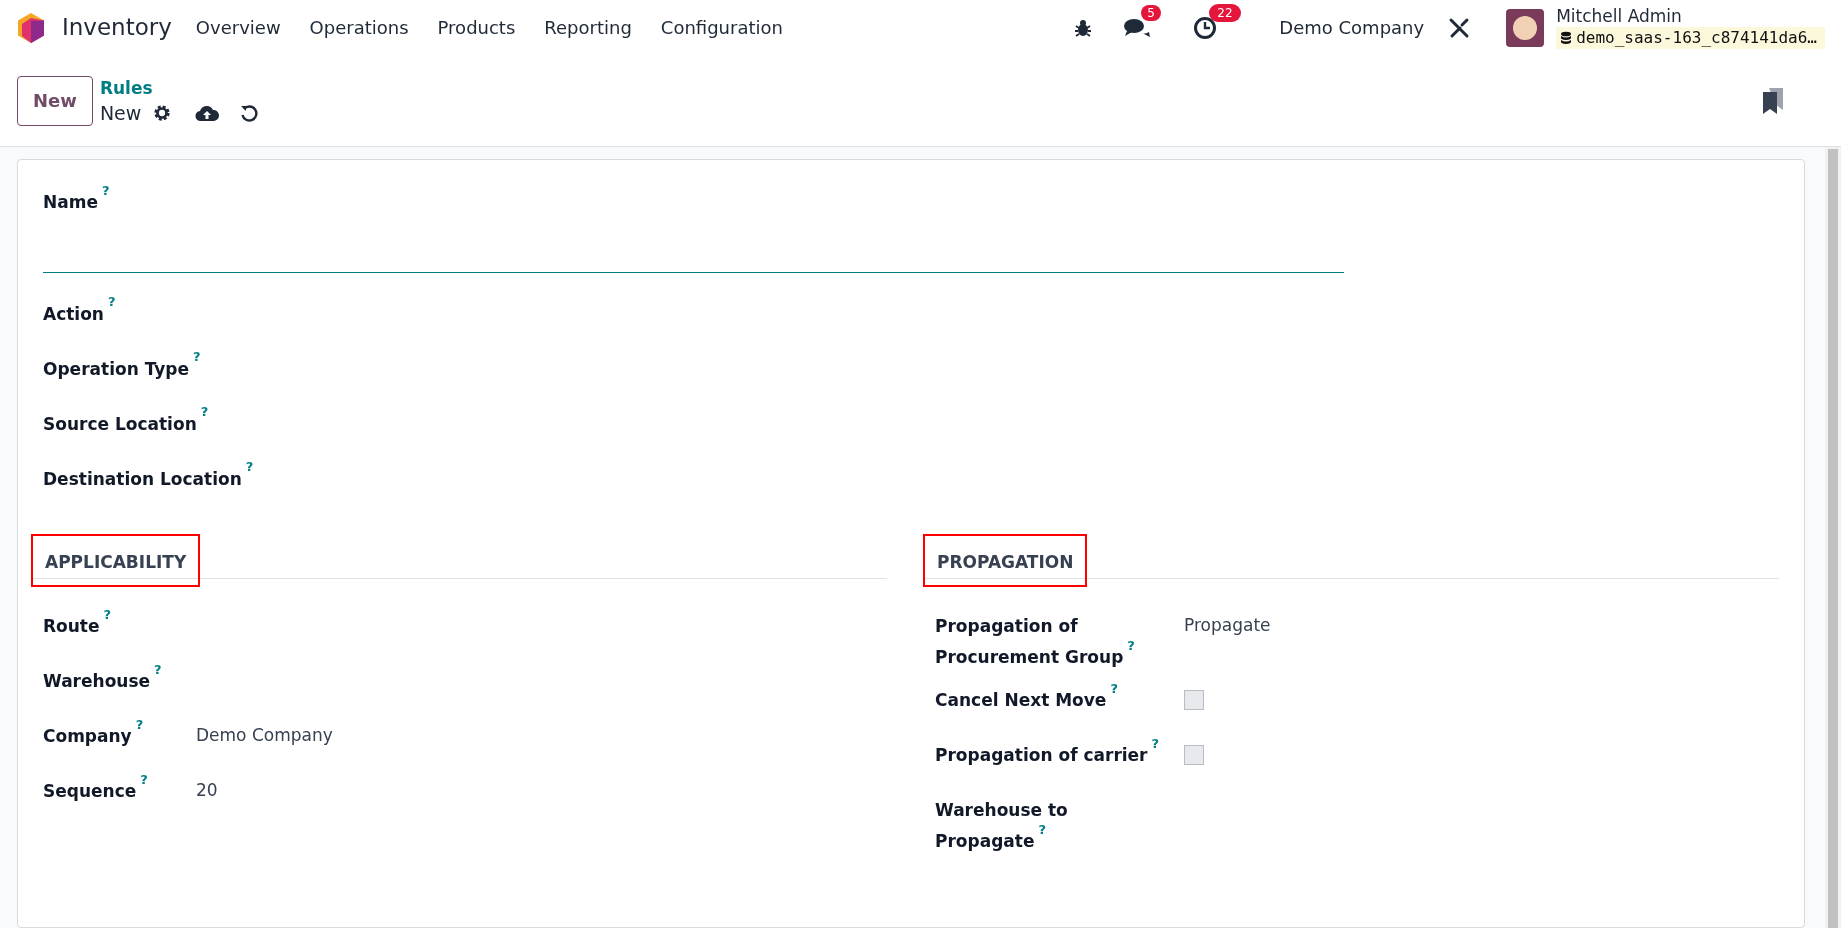 This screenshot has width=1841, height=928. What do you see at coordinates (249, 112) in the screenshot?
I see `undo-icon` at bounding box center [249, 112].